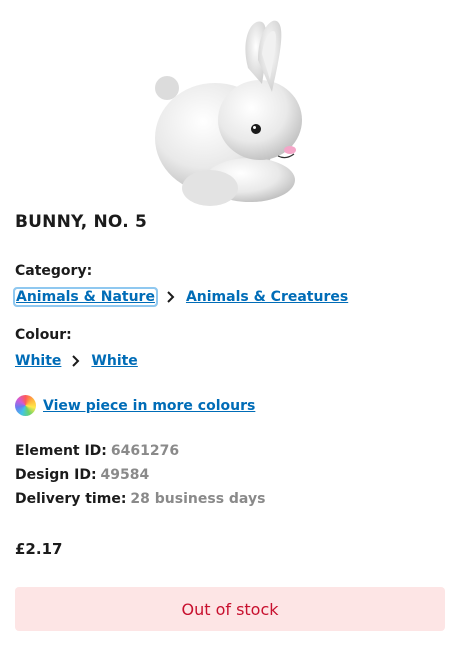  What do you see at coordinates (114, 361) in the screenshot?
I see `colour-link-white-2: White` at bounding box center [114, 361].